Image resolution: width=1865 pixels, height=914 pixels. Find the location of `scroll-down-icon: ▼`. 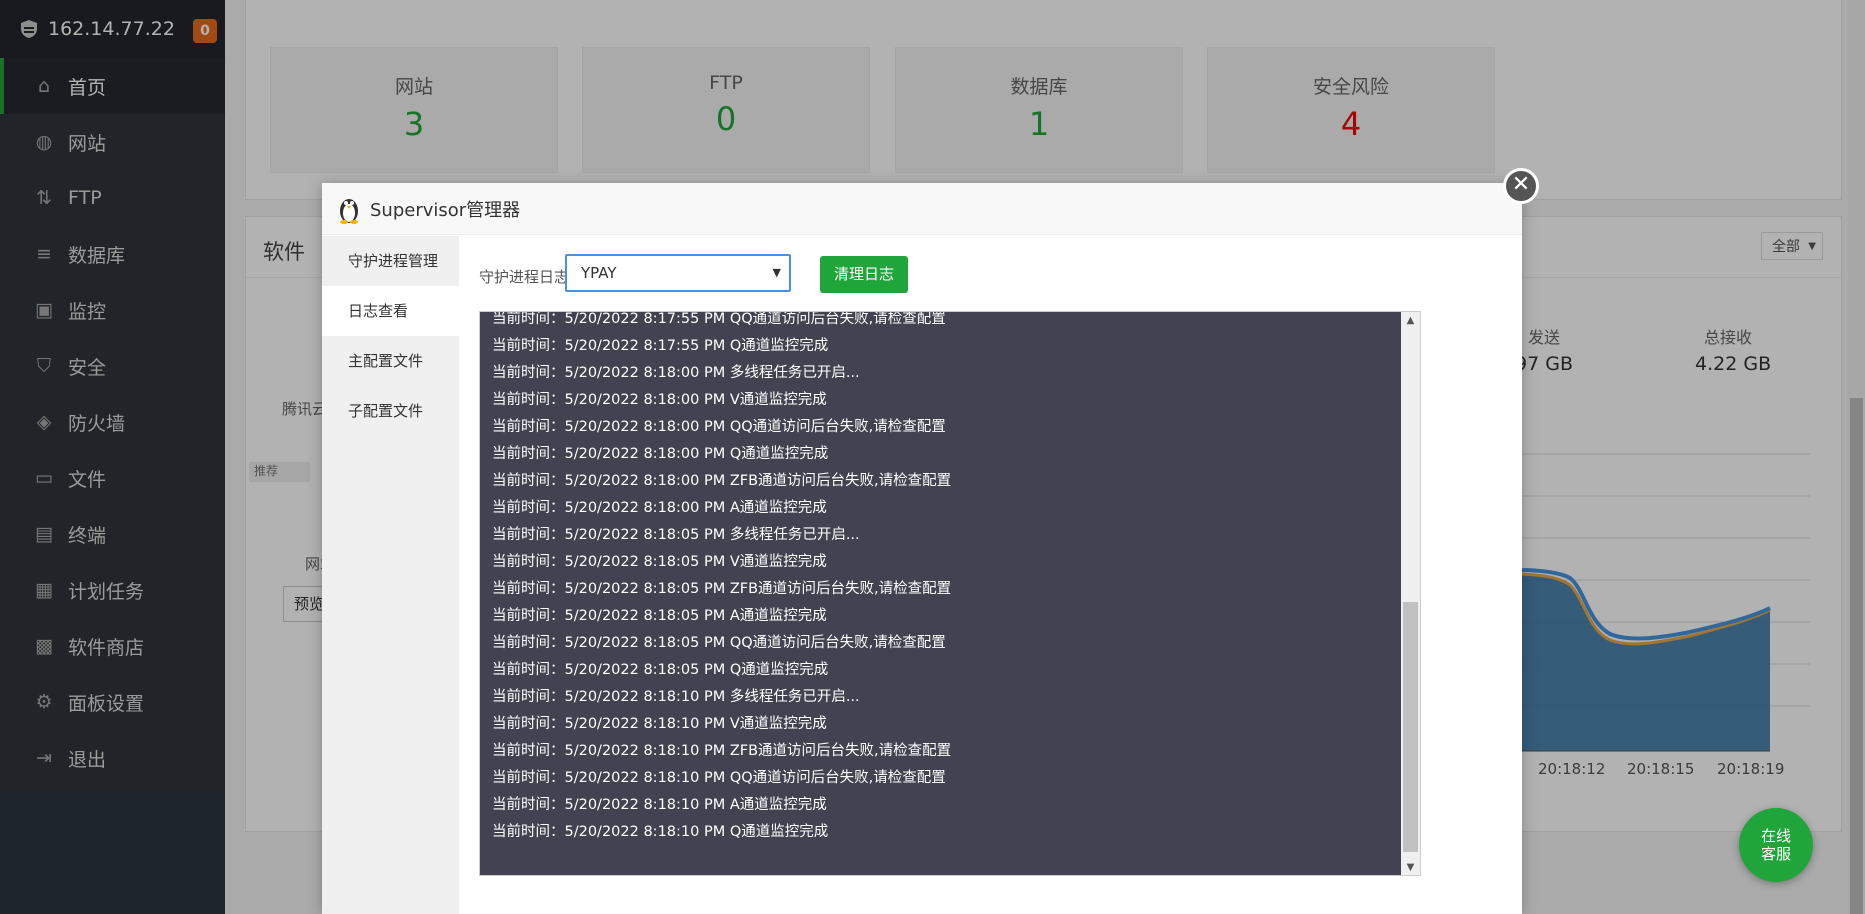

scroll-down-icon: ▼ is located at coordinates (1410, 867).